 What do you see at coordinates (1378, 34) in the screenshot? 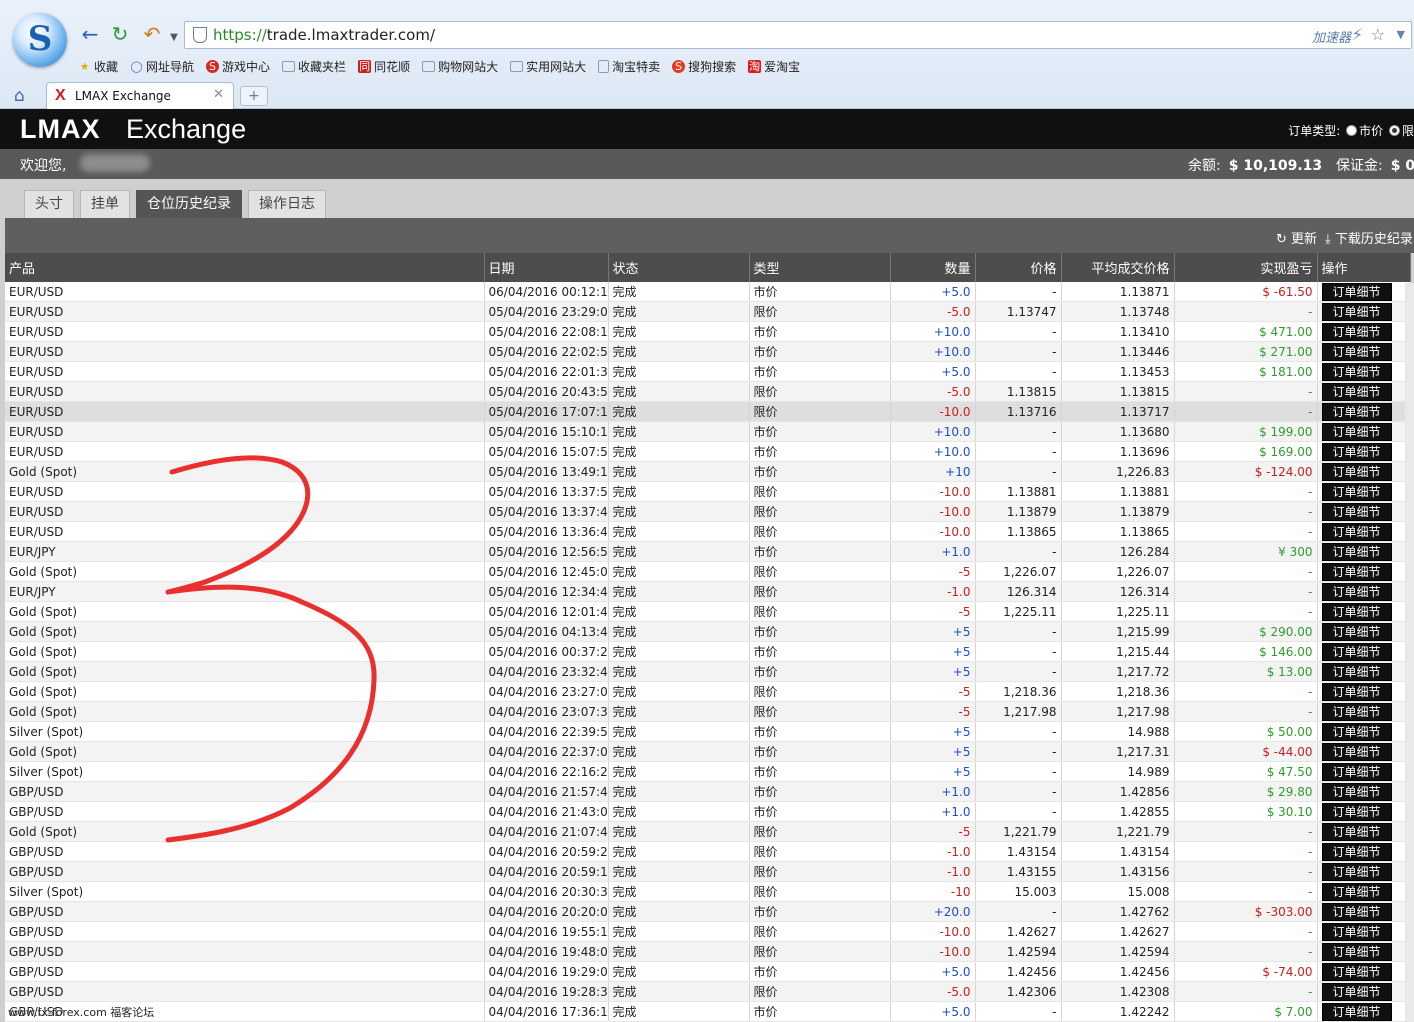
I see `star-icon: ☆` at bounding box center [1378, 34].